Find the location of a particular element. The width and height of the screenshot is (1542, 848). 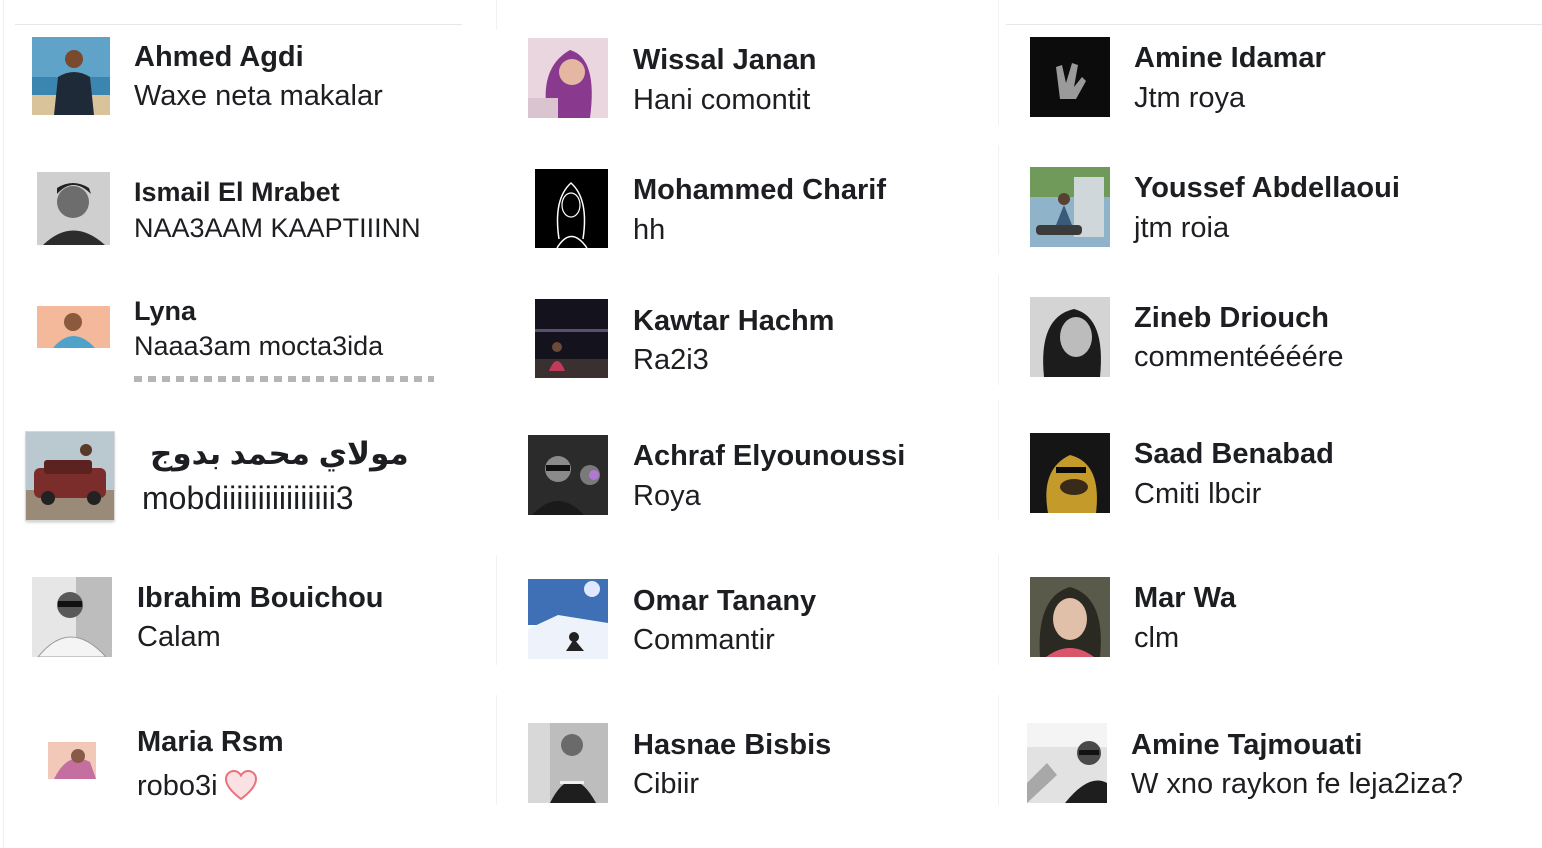

commenter-name: Mohammed Charif is located at coordinates (759, 190).